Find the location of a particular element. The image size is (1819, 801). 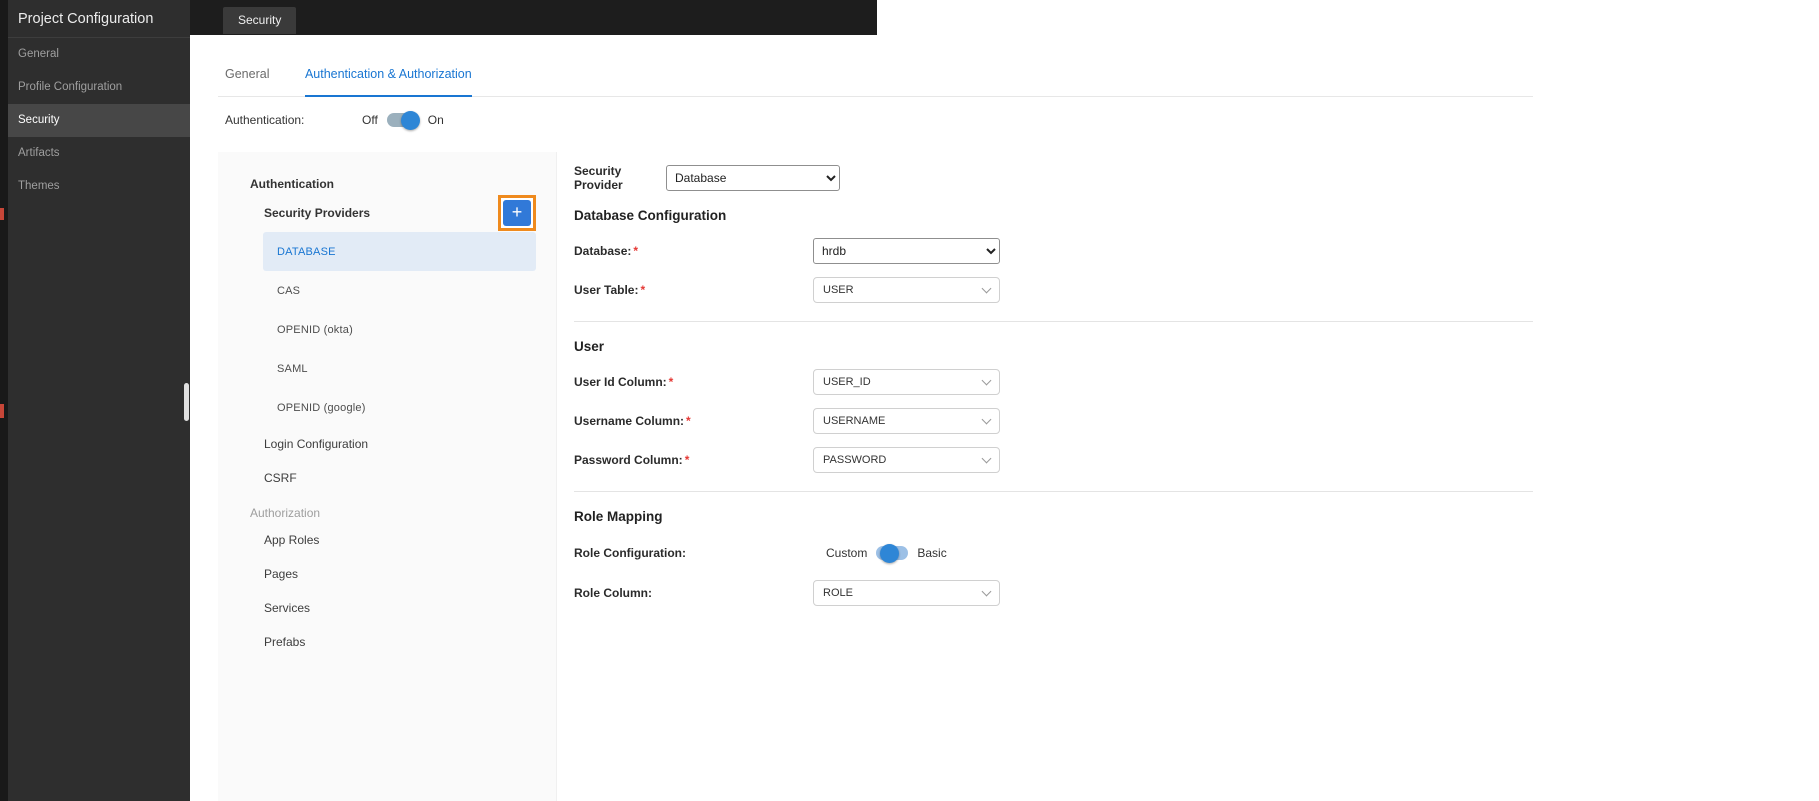

user-id-column-label: User Id Column: * is located at coordinates (624, 382).